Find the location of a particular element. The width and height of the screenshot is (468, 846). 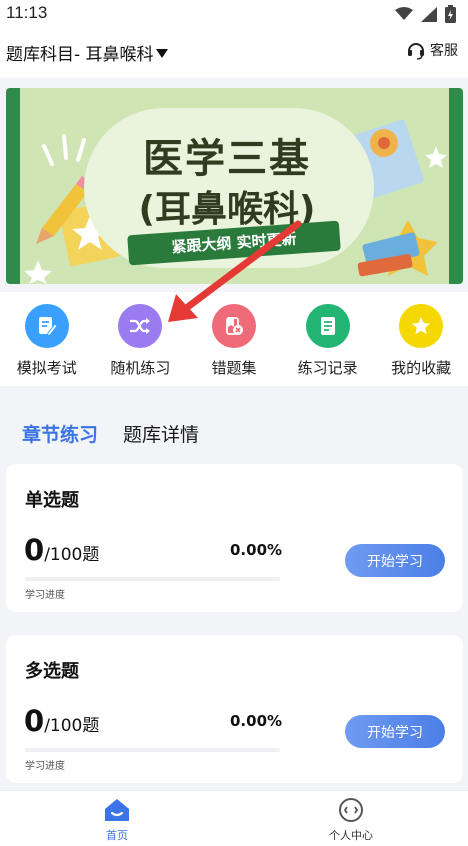

profile-icon is located at coordinates (351, 810).